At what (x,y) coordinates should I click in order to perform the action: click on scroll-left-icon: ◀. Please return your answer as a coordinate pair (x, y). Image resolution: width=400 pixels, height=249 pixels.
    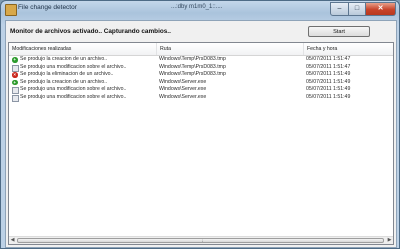
    Looking at the image, I should click on (12, 240).